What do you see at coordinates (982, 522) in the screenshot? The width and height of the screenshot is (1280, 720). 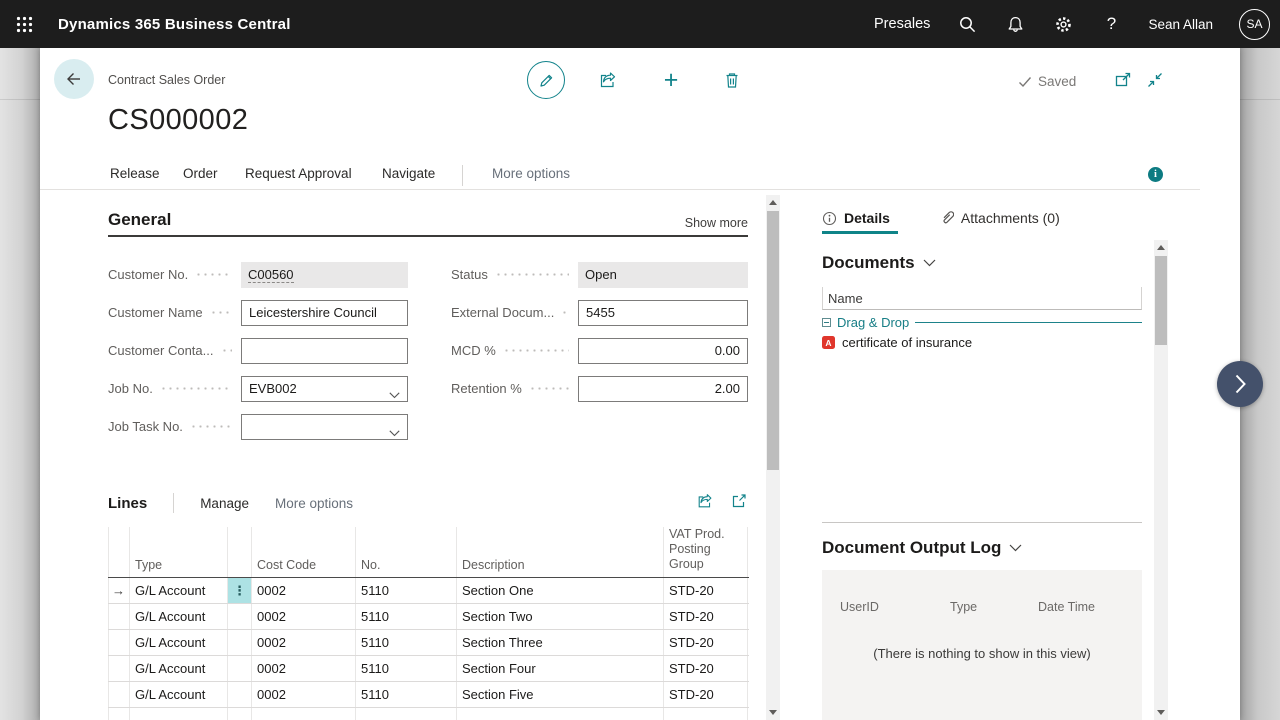 I see `factbox-divider` at bounding box center [982, 522].